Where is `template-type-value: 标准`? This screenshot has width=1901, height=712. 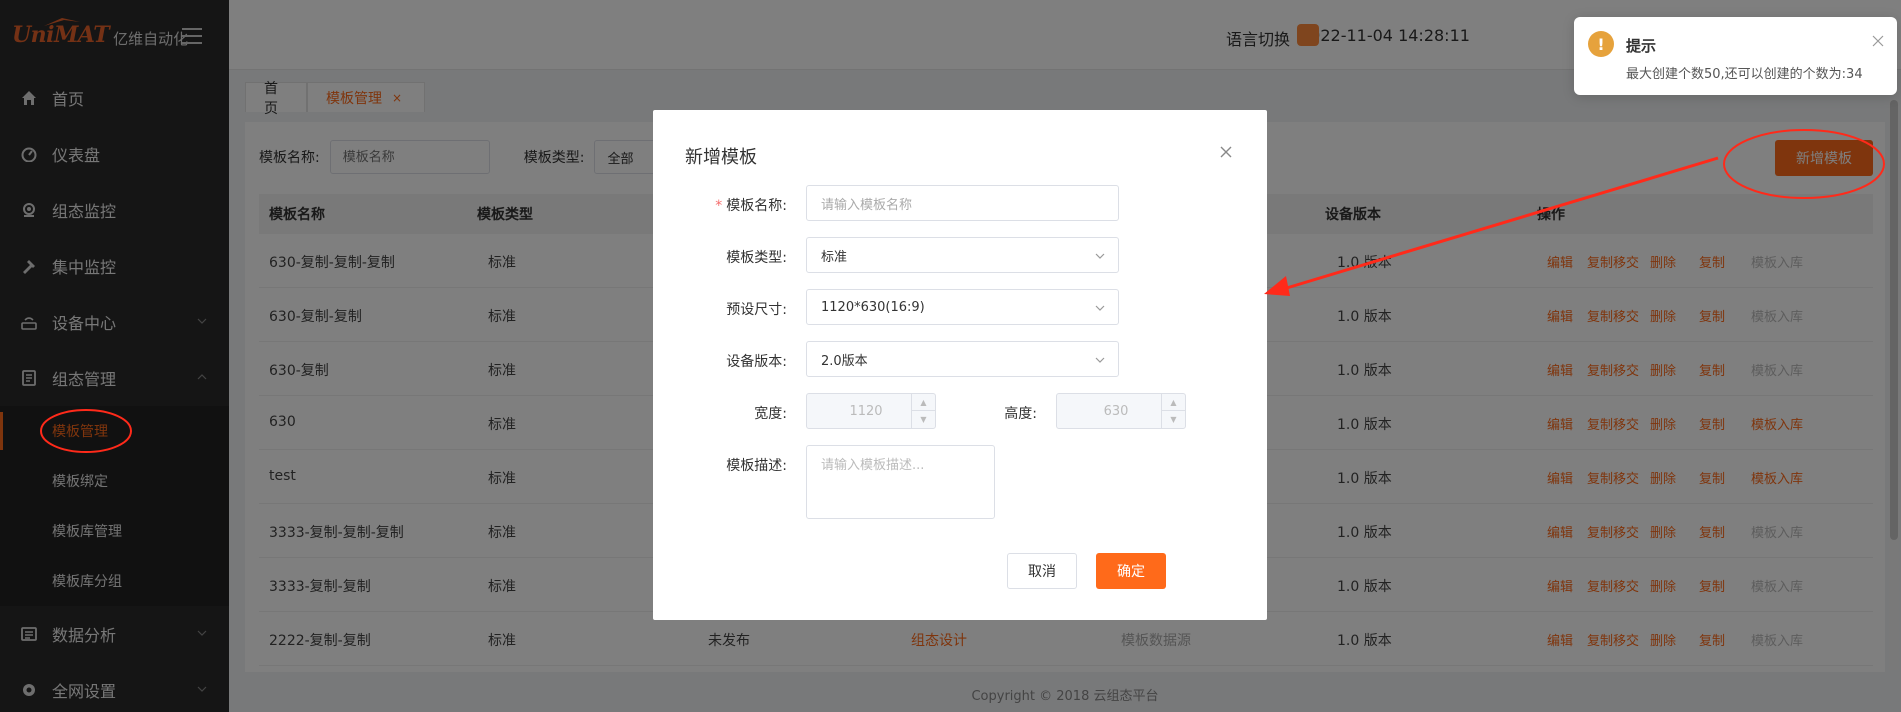 template-type-value: 标准 is located at coordinates (834, 257).